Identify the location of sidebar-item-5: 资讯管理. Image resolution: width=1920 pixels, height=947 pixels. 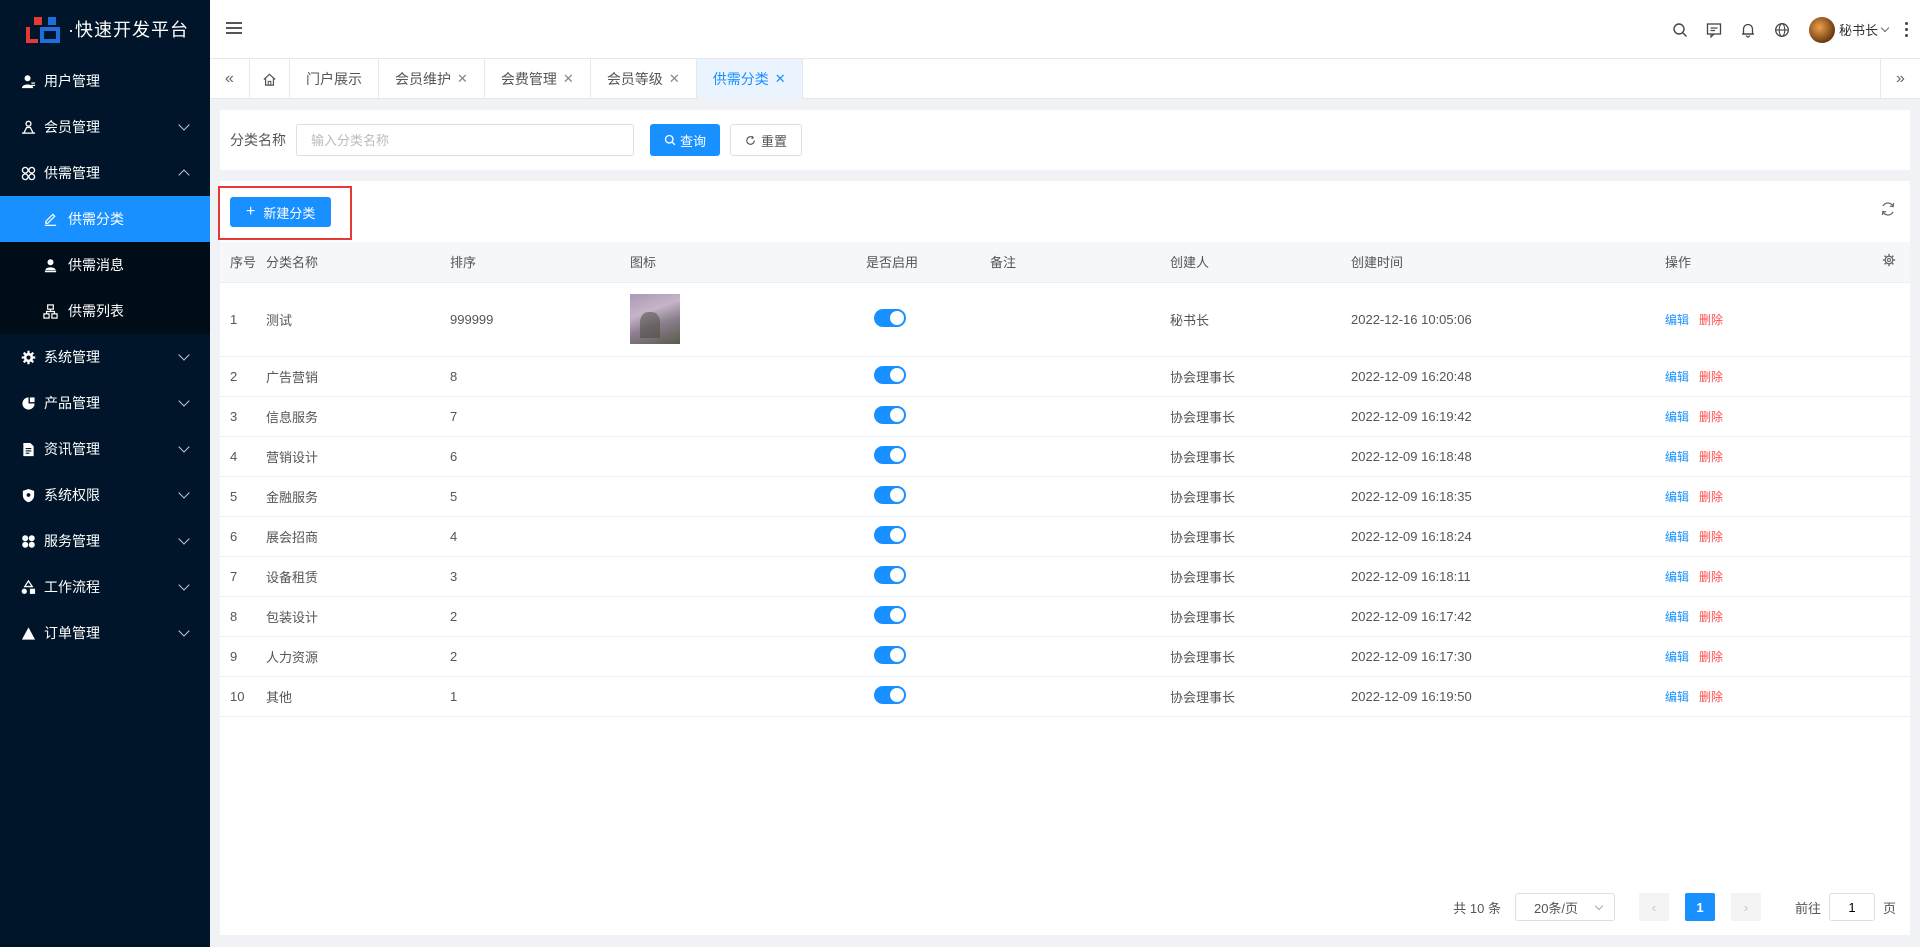
(105, 449).